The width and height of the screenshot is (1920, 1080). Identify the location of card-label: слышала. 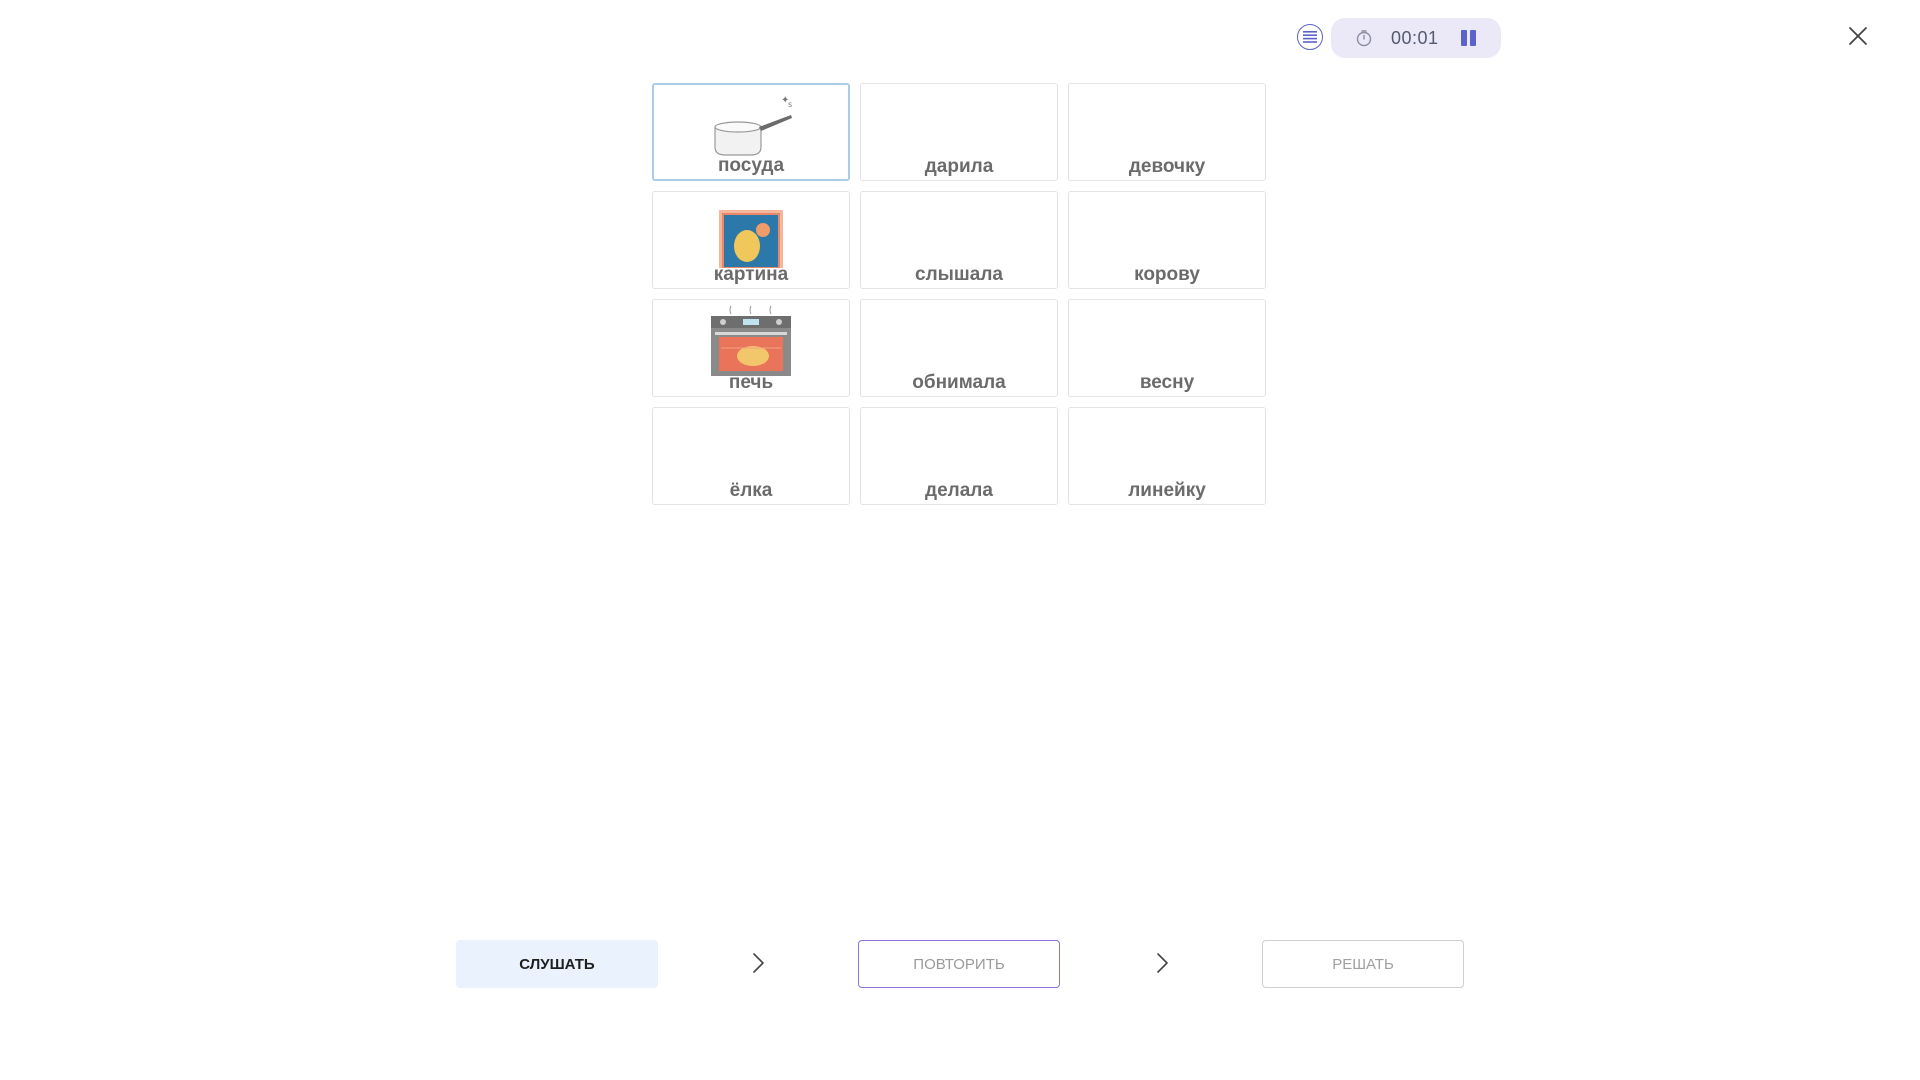
(959, 274).